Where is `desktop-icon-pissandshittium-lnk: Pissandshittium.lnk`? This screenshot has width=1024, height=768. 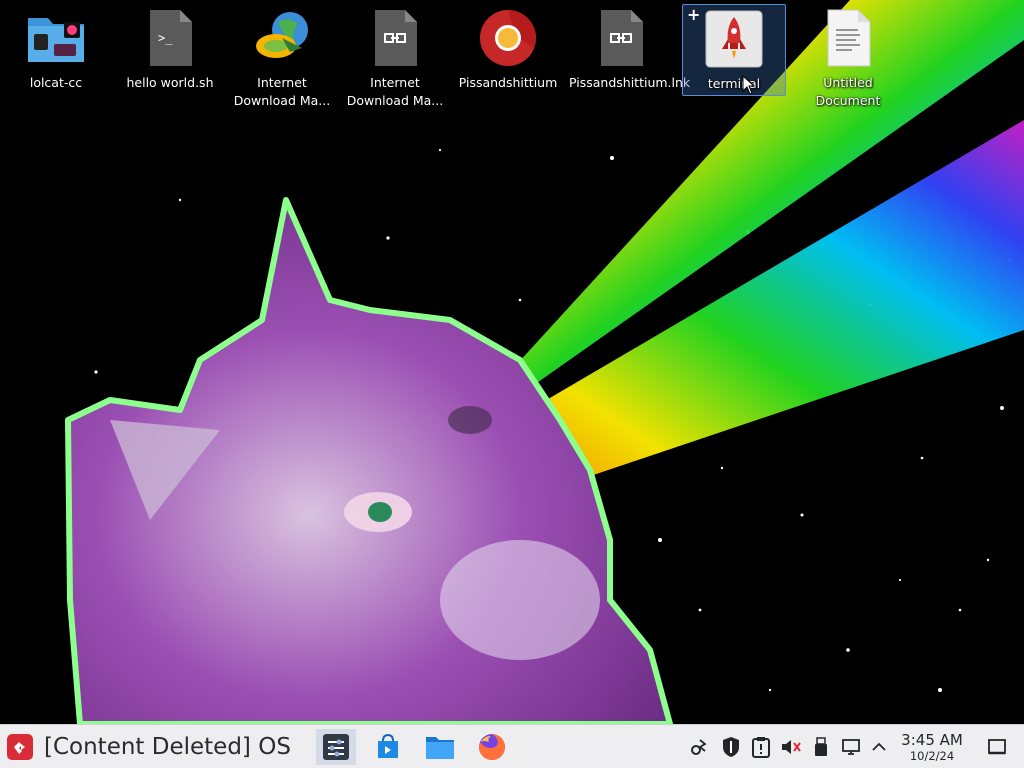 desktop-icon-pissandshittium-lnk: Pissandshittium.lnk is located at coordinates (630, 52).